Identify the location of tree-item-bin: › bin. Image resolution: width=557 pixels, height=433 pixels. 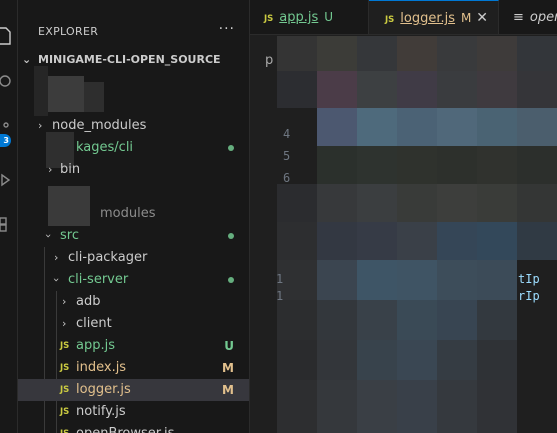
(133, 170).